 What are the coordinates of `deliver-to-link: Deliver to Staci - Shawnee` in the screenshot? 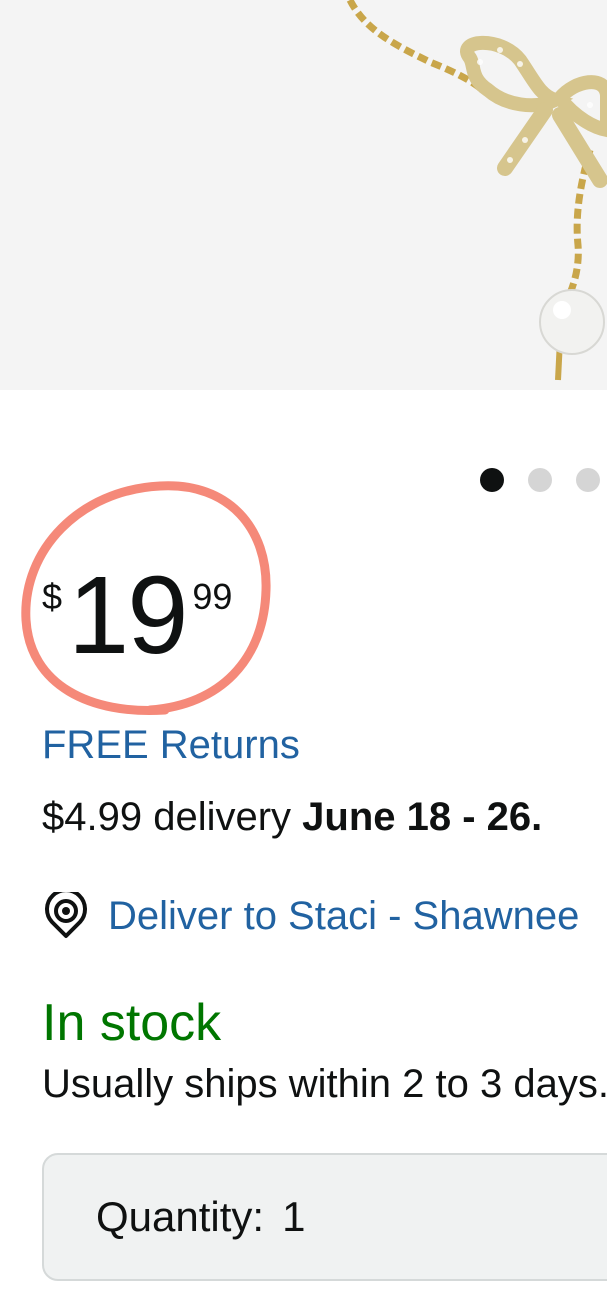 It's located at (310, 916).